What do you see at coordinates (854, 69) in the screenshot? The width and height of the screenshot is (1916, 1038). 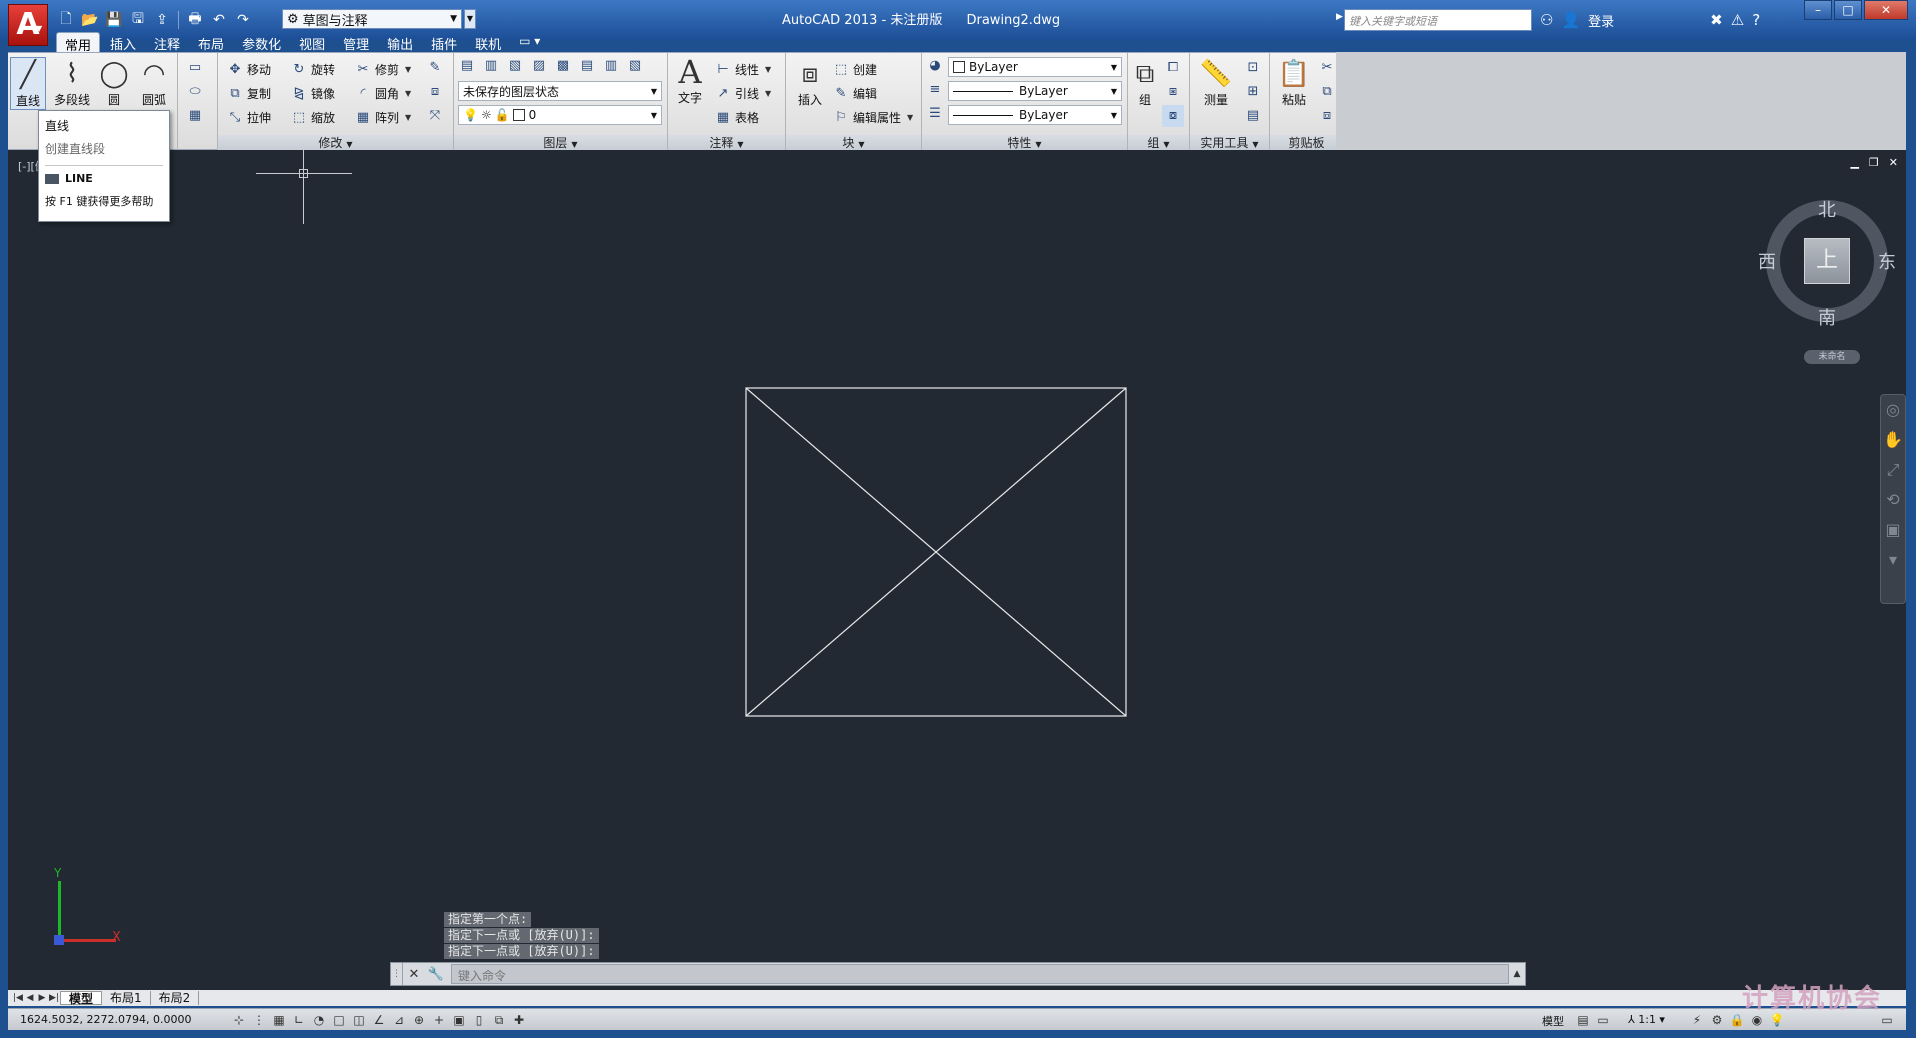 I see `create-block-button: ⬚ 创建` at bounding box center [854, 69].